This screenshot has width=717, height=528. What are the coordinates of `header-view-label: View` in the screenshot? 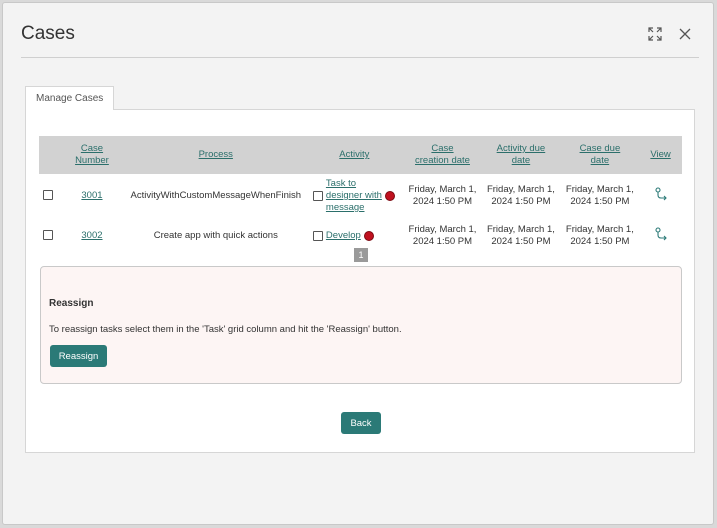 It's located at (660, 154).